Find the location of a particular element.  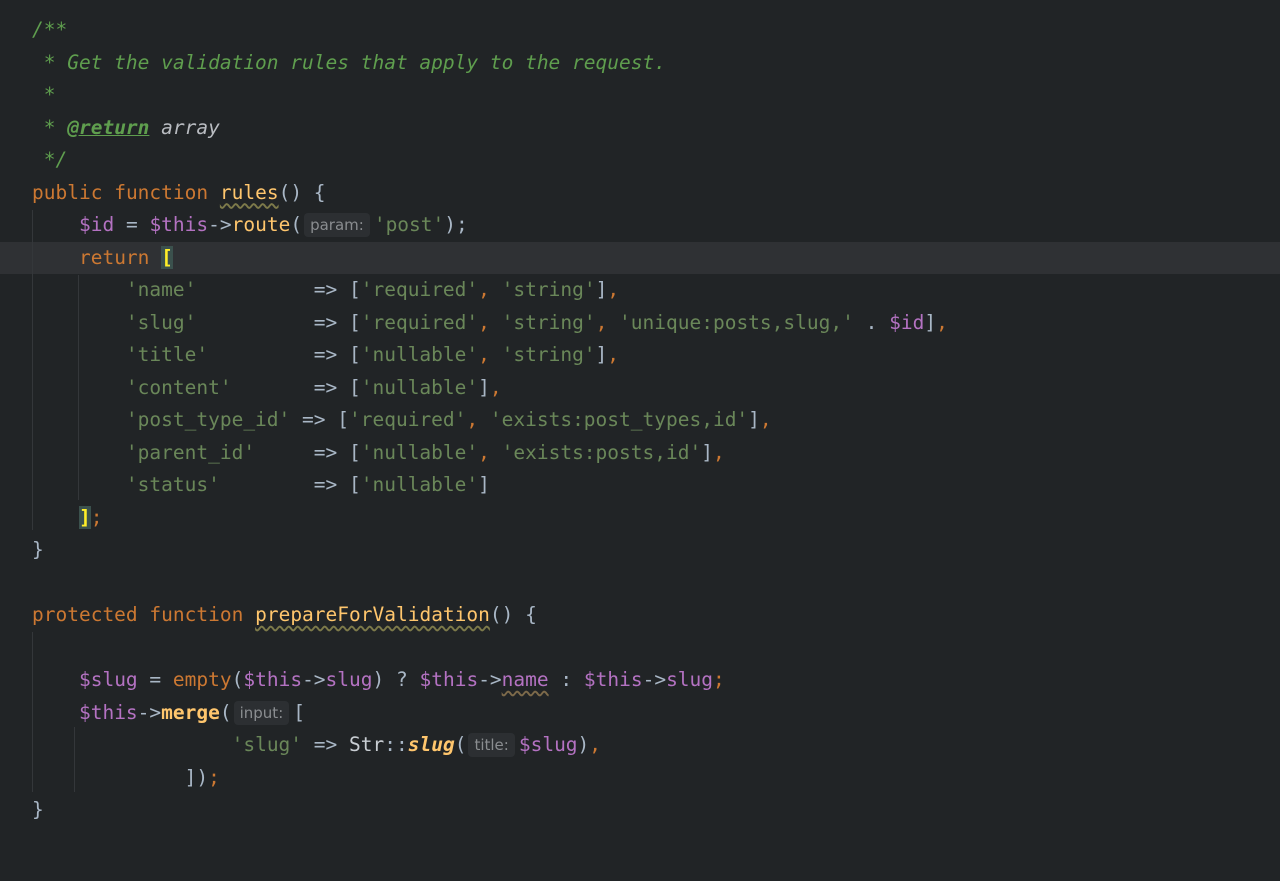

code-token: = is located at coordinates (155, 679).